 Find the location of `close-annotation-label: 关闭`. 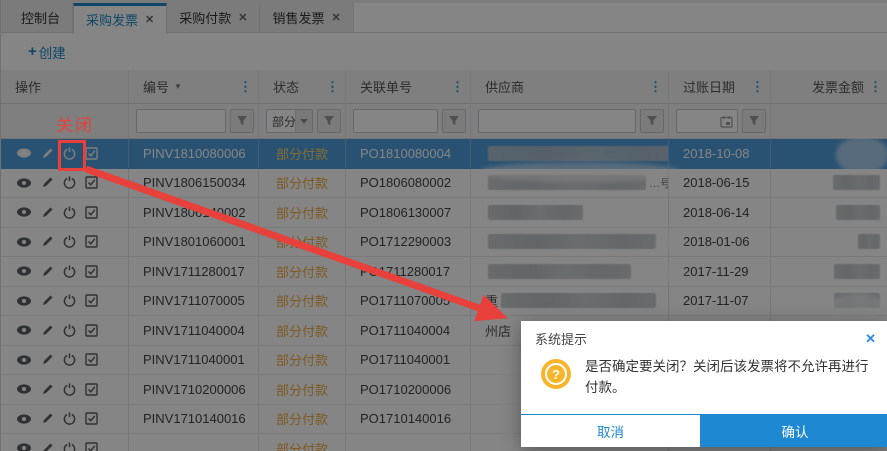

close-annotation-label: 关闭 is located at coordinates (75, 125).